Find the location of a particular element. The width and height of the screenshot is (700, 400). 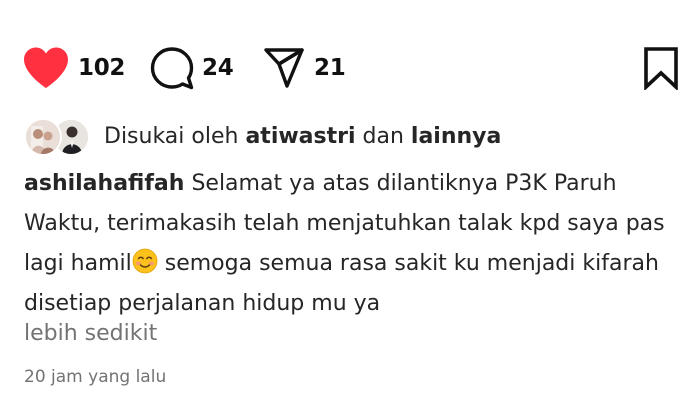

smiling-face-emoji is located at coordinates (145, 261).